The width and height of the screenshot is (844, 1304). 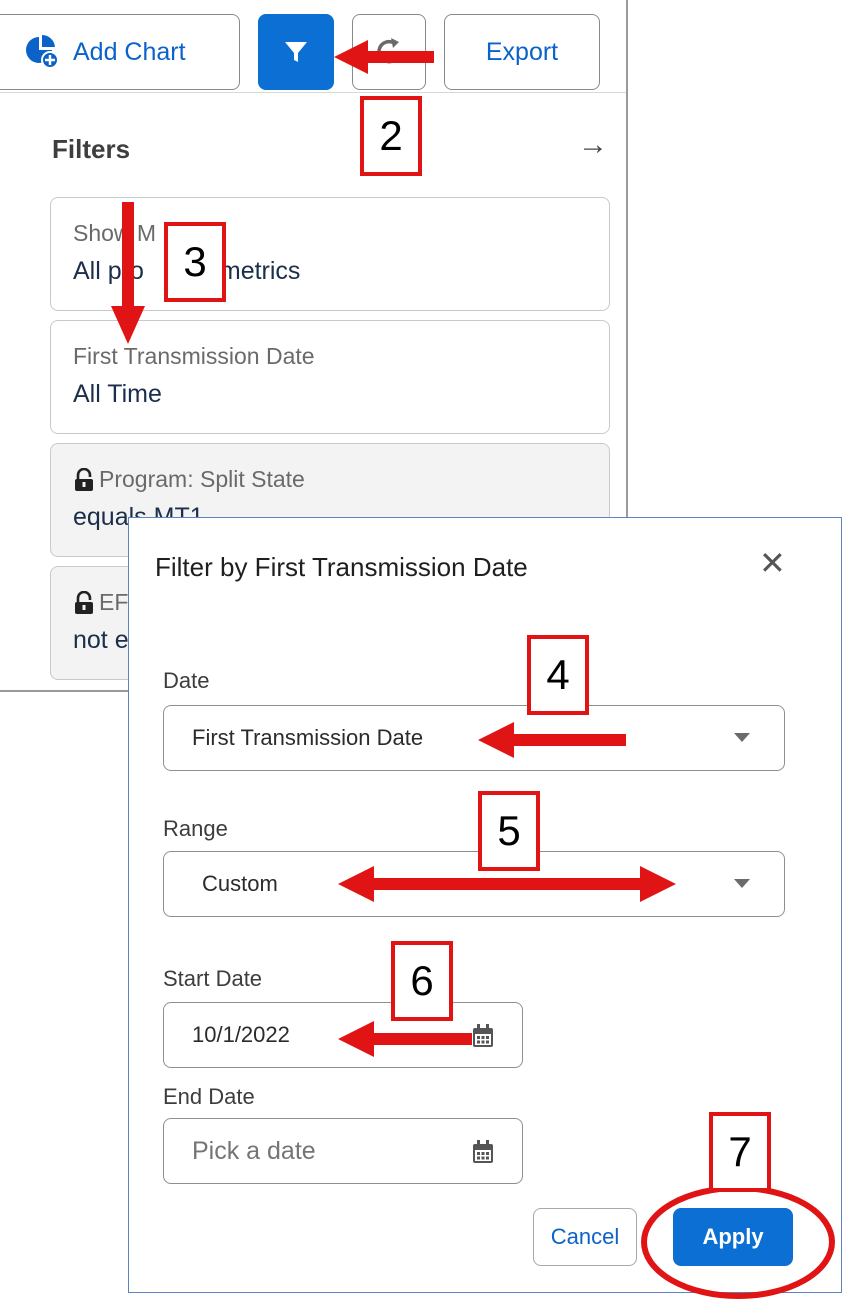 I want to click on step-marker-7: 7, so click(x=740, y=1152).